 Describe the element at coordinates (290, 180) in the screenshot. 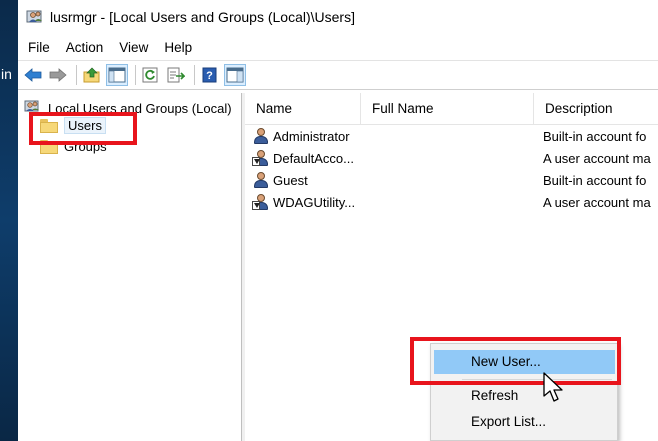

I see `user-name: Guest` at that location.